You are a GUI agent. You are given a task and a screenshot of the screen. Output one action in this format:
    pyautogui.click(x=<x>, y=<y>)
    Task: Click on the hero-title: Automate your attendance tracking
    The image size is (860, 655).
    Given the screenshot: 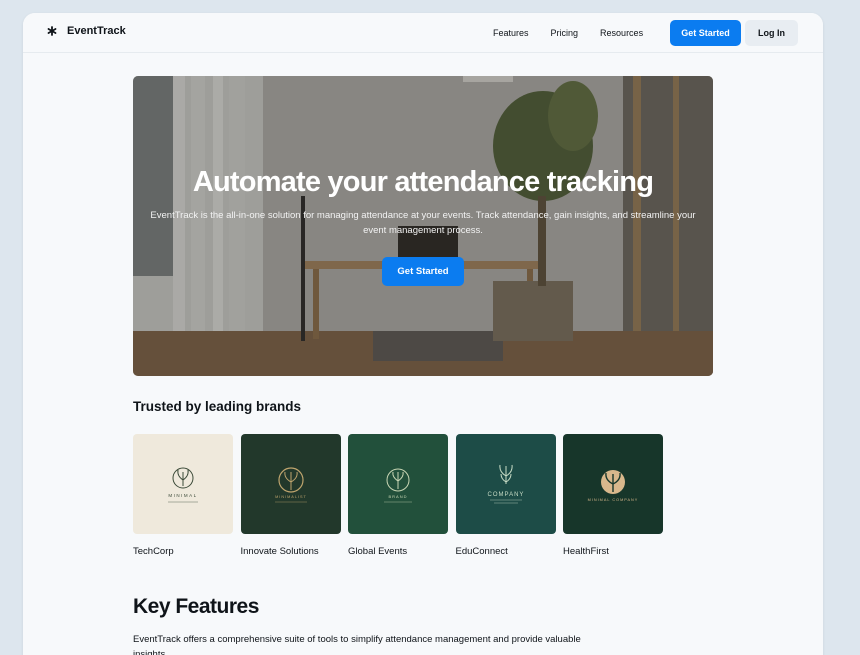 What is the action you would take?
    pyautogui.click(x=423, y=182)
    